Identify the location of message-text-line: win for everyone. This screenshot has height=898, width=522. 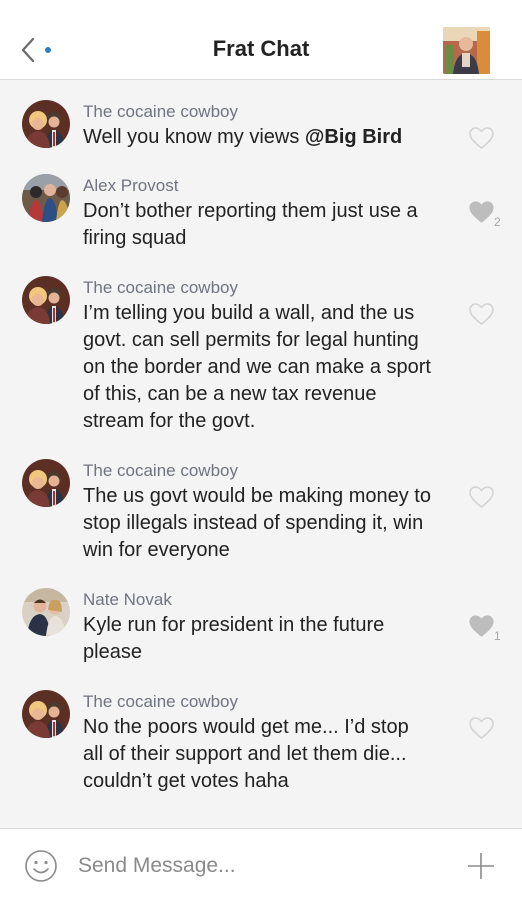
(156, 550).